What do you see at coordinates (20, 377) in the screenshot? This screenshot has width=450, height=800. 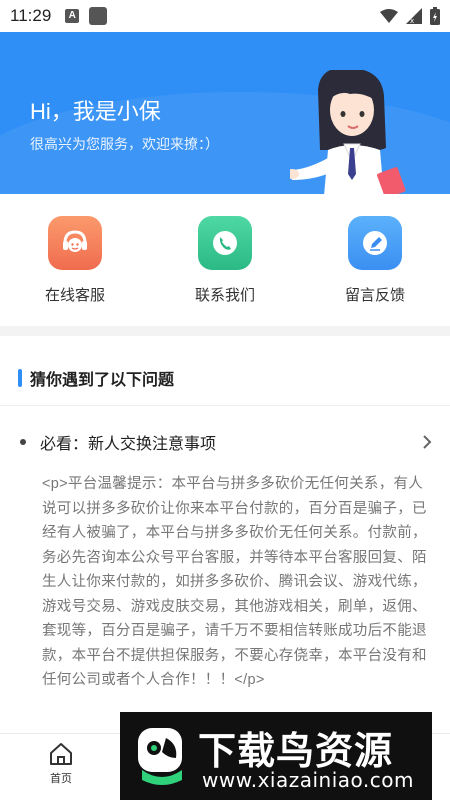 I see `section-accent-bar` at bounding box center [20, 377].